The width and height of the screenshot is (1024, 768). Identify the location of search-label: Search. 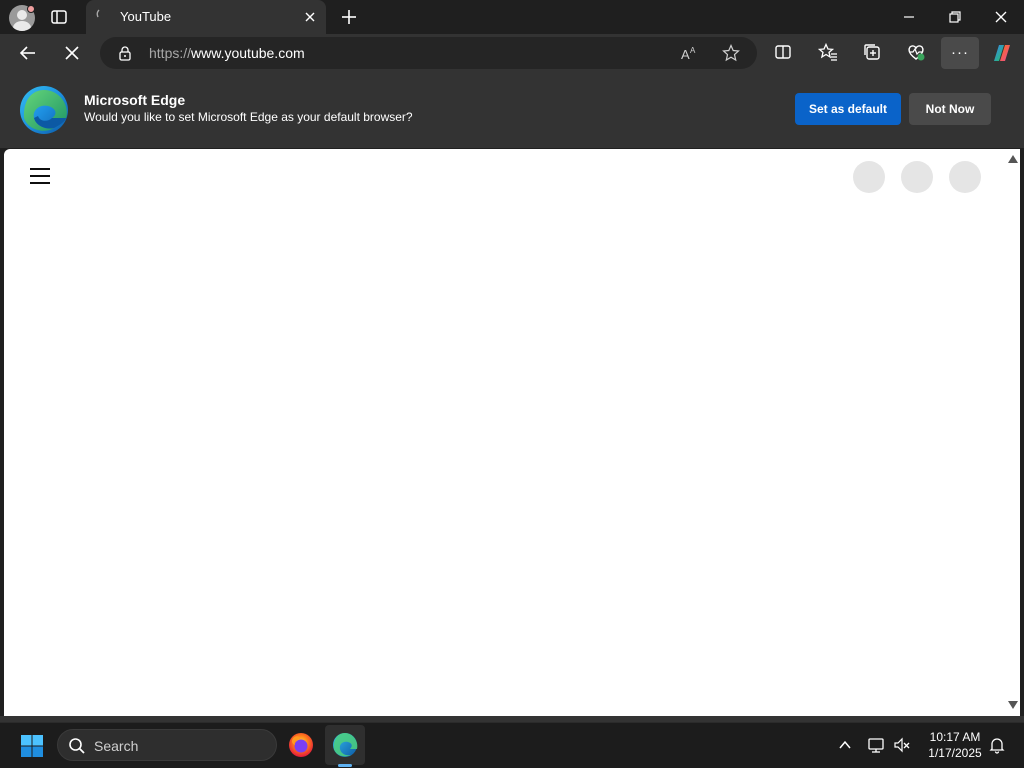
(116, 746).